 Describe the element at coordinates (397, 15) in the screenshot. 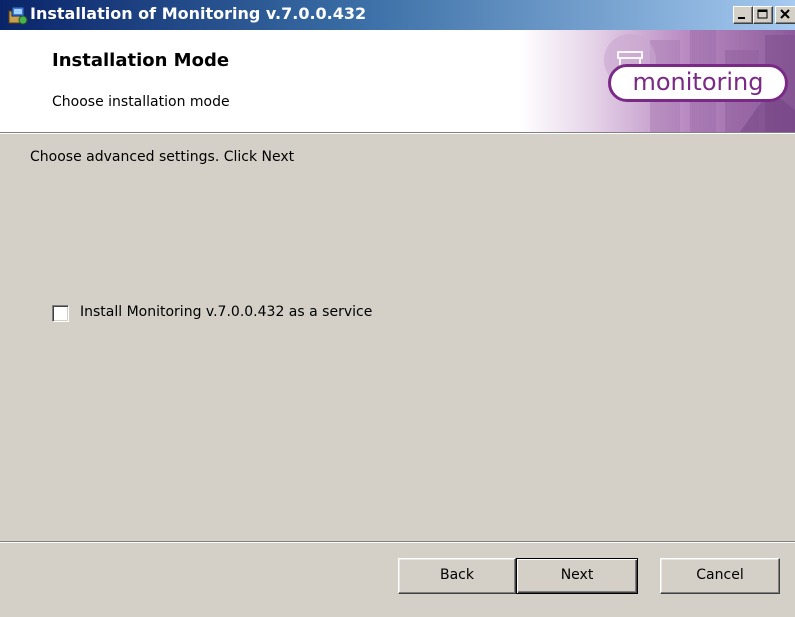

I see `title-bar: Installation of Monitoring v.7.0.0.432` at that location.